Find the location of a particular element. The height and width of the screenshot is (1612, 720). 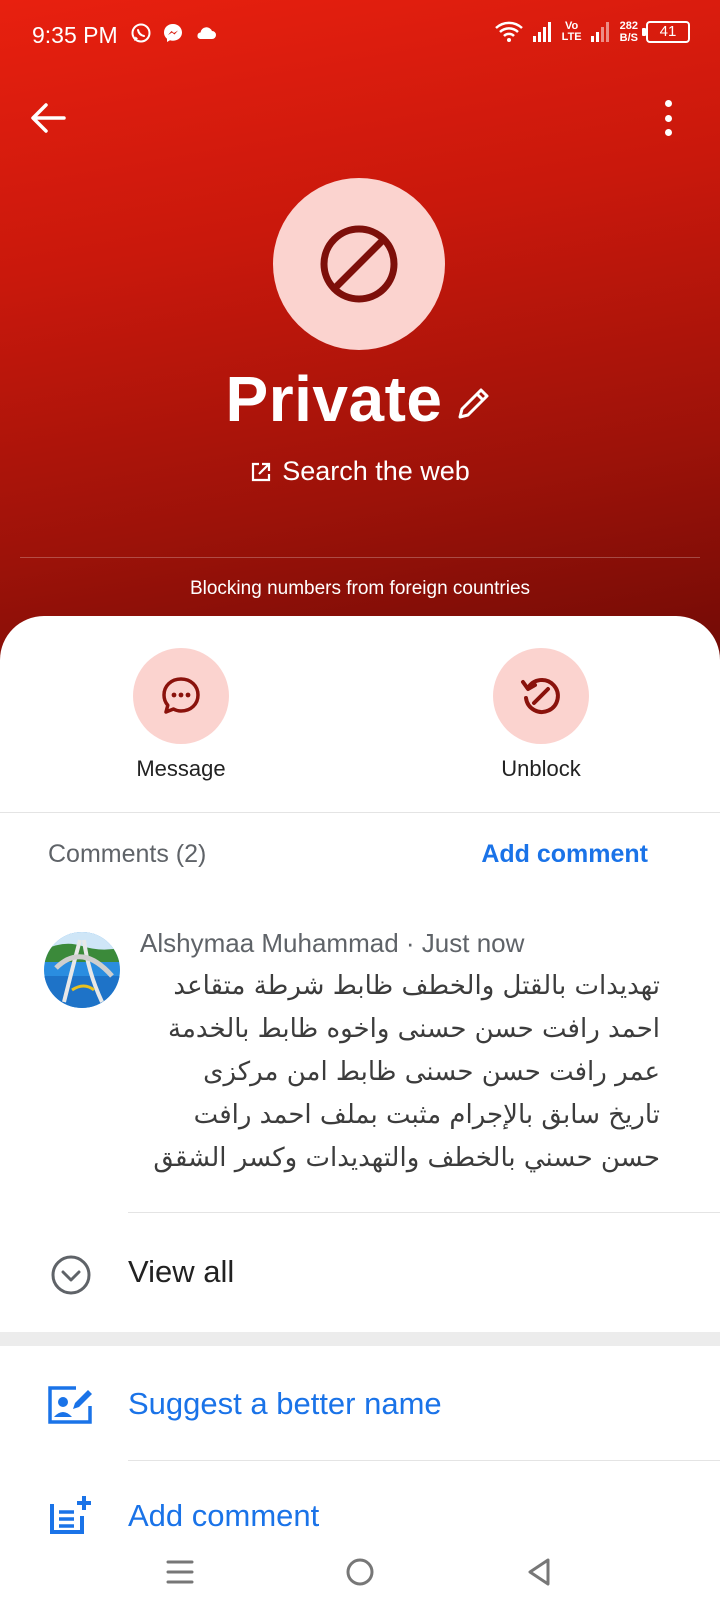

speed-unit: B/S is located at coordinates (628, 38).